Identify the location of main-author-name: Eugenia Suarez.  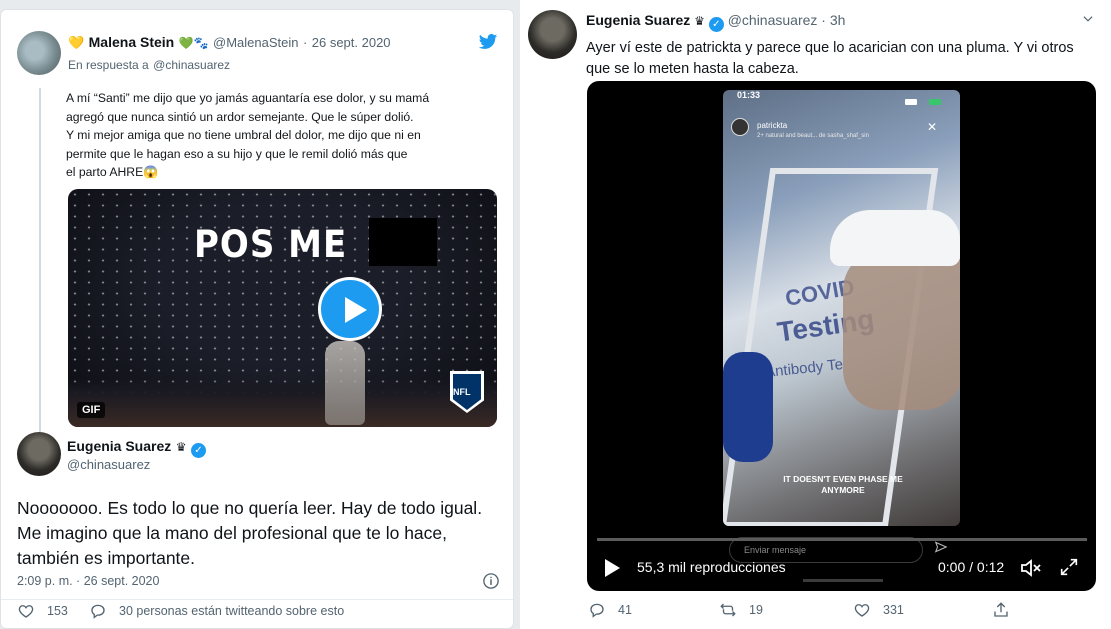
(119, 446).